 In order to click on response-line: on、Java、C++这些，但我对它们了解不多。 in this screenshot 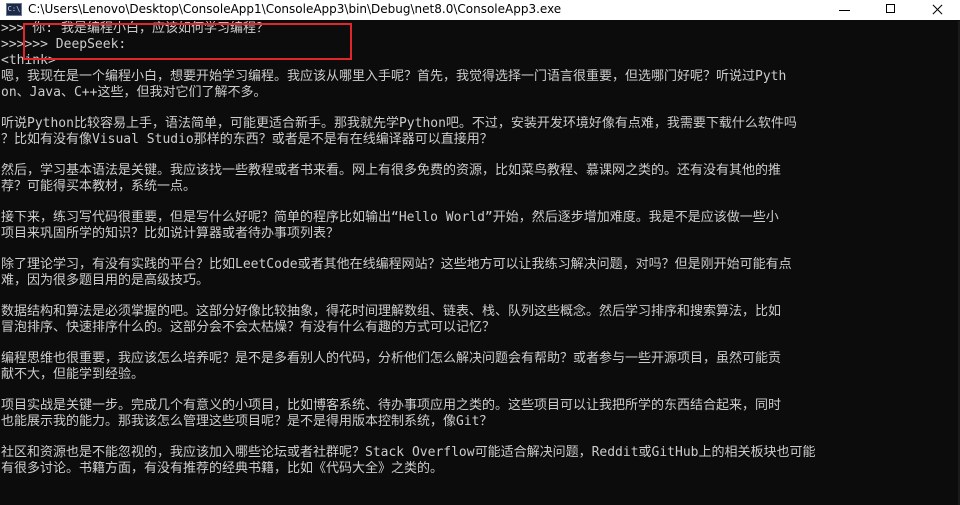, I will do `click(134, 92)`.